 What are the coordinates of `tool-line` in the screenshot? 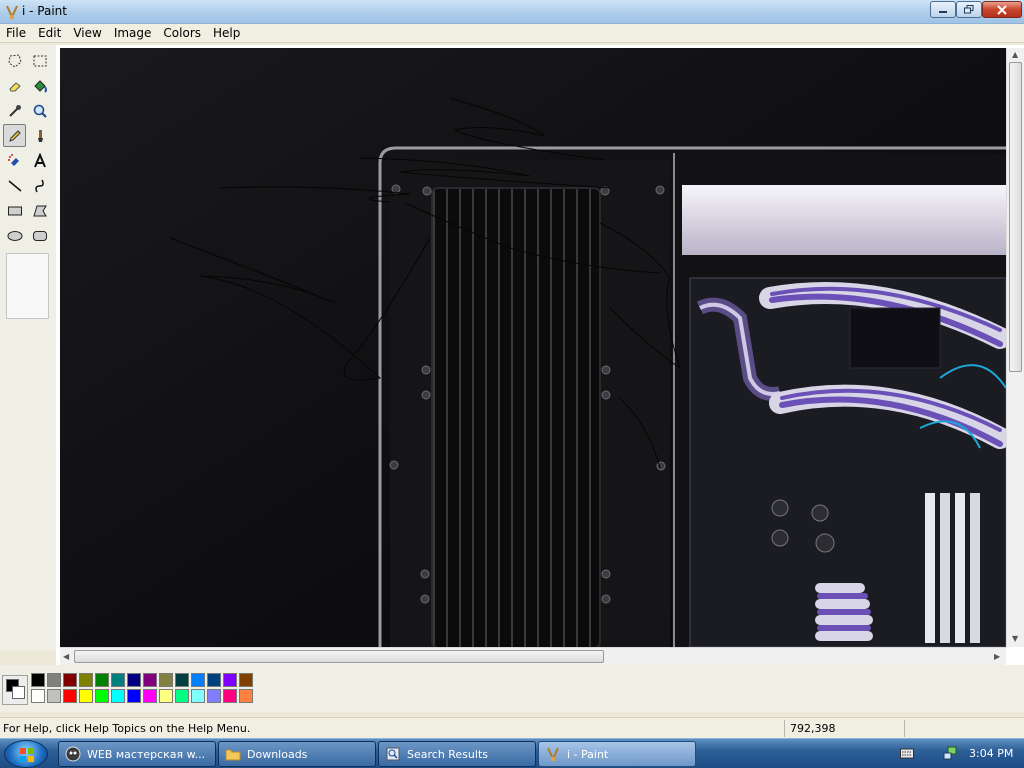 It's located at (14, 185).